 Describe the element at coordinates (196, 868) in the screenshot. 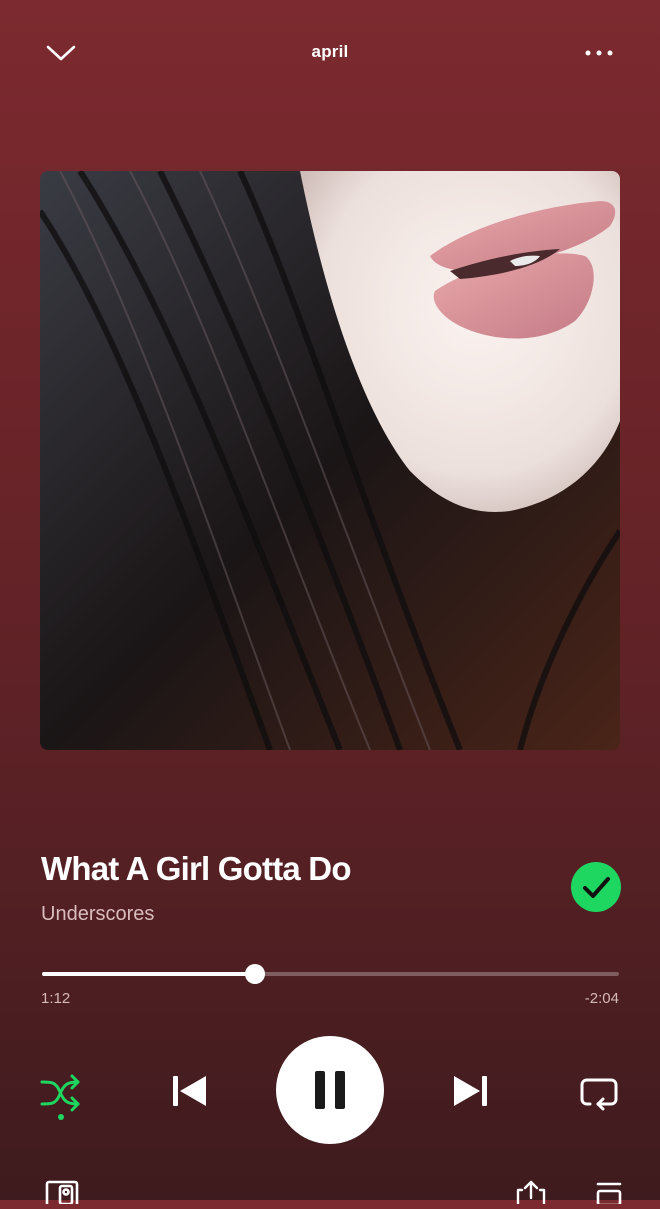

I see `track-title: What A Girl Gotta Do` at that location.